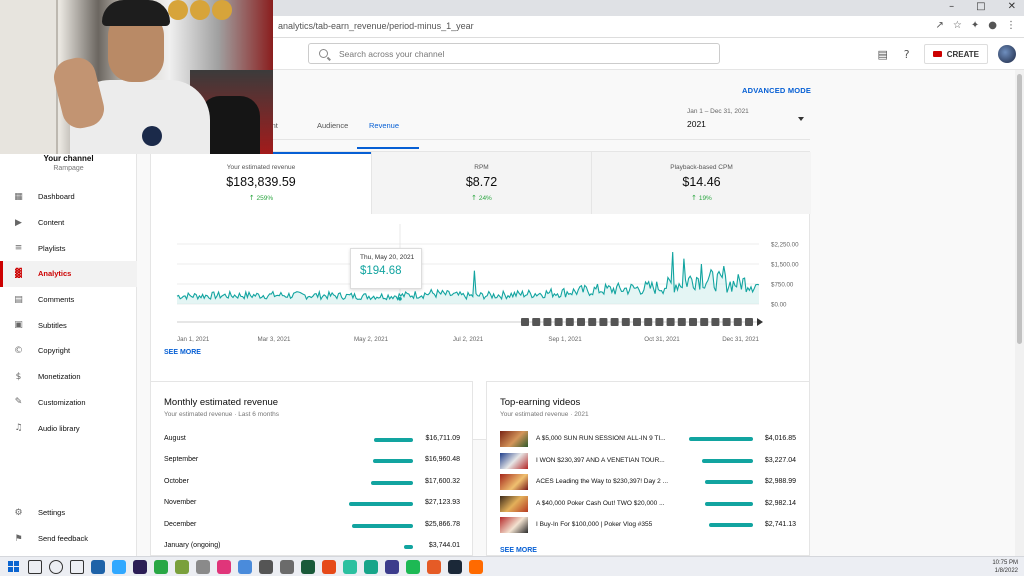 This screenshot has height=576, width=1024. Describe the element at coordinates (694, 198) in the screenshot. I see `up-arrow-icon: ↑` at that location.